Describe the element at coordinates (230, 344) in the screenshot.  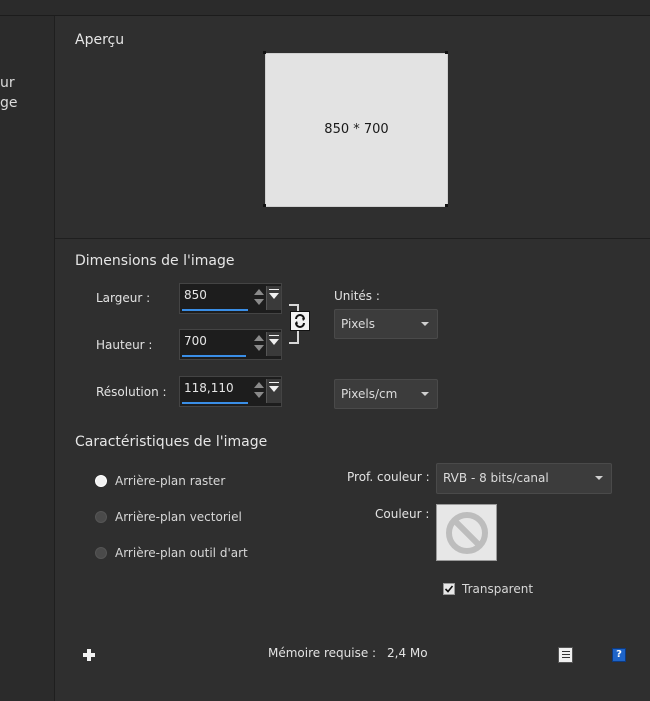
I see `height-field: 700` at that location.